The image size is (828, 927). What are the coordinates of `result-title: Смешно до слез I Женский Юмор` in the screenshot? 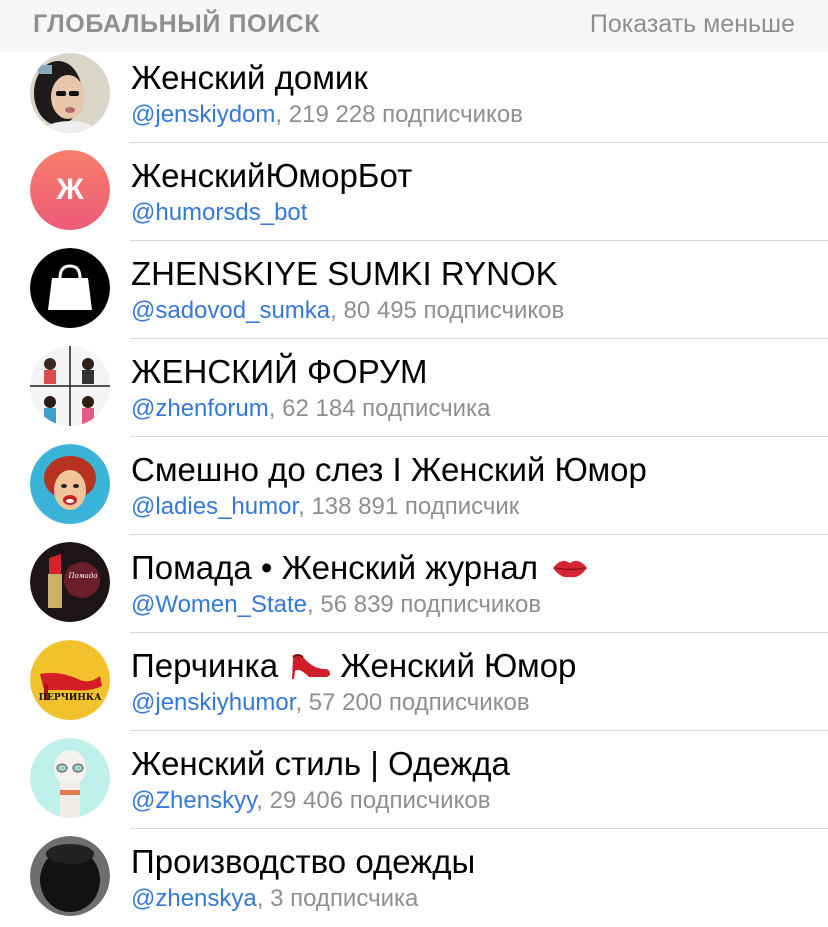 It's located at (389, 469).